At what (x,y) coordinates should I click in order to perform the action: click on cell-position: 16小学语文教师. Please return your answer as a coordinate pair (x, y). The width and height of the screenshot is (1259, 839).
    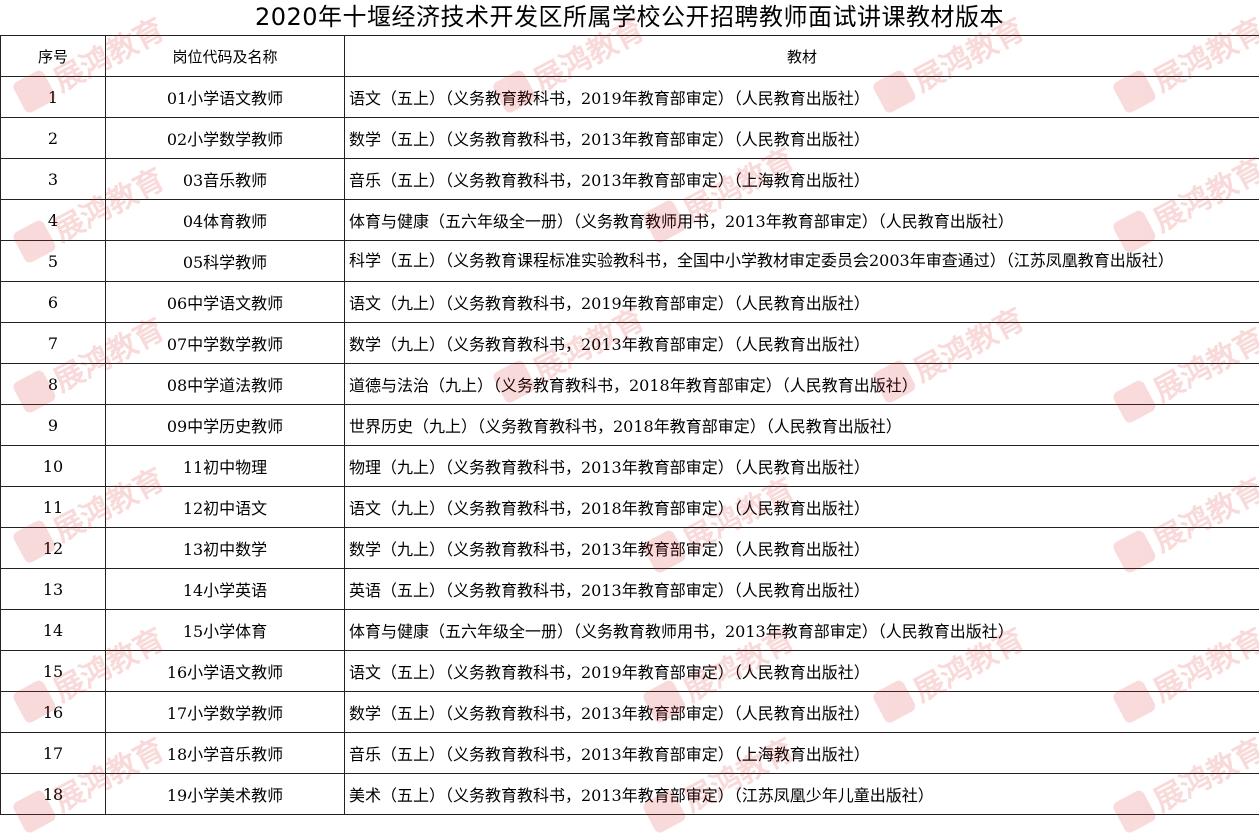
    Looking at the image, I should click on (225, 671).